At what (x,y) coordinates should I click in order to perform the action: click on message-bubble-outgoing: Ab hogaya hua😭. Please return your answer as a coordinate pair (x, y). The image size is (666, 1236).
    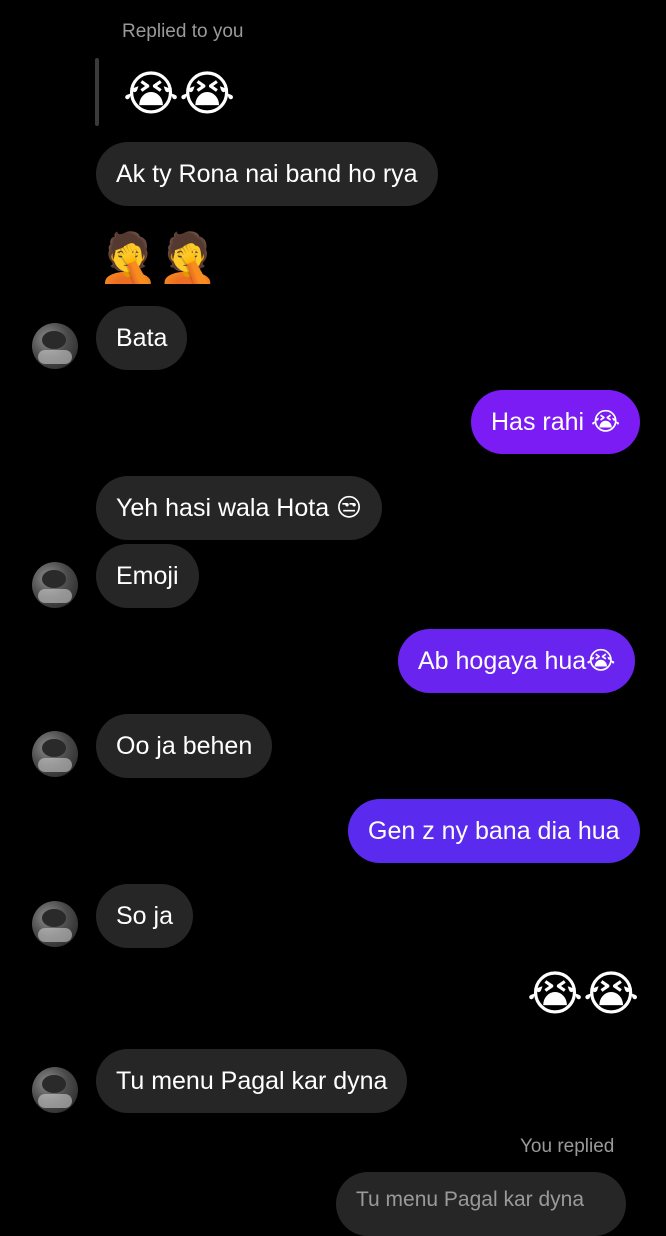
    Looking at the image, I should click on (517, 661).